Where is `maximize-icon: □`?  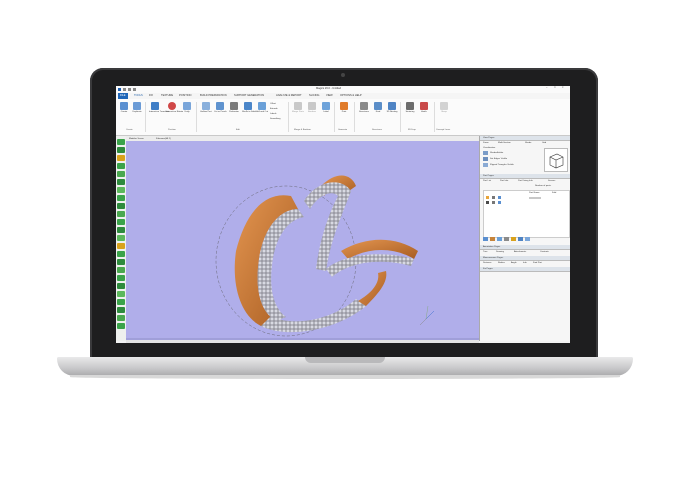
maximize-icon: □ is located at coordinates (555, 88).